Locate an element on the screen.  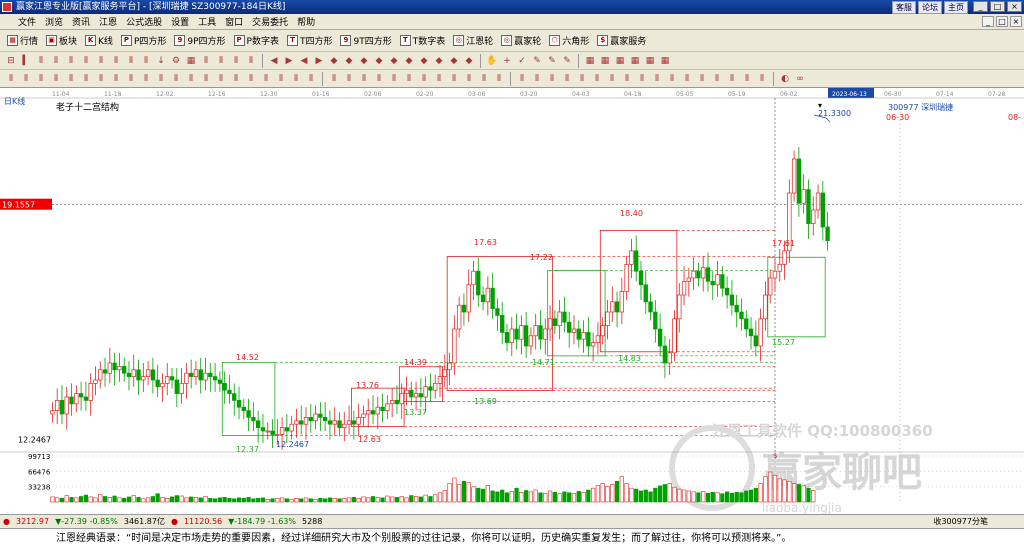
link-home: 主页 is located at coordinates (956, 7).